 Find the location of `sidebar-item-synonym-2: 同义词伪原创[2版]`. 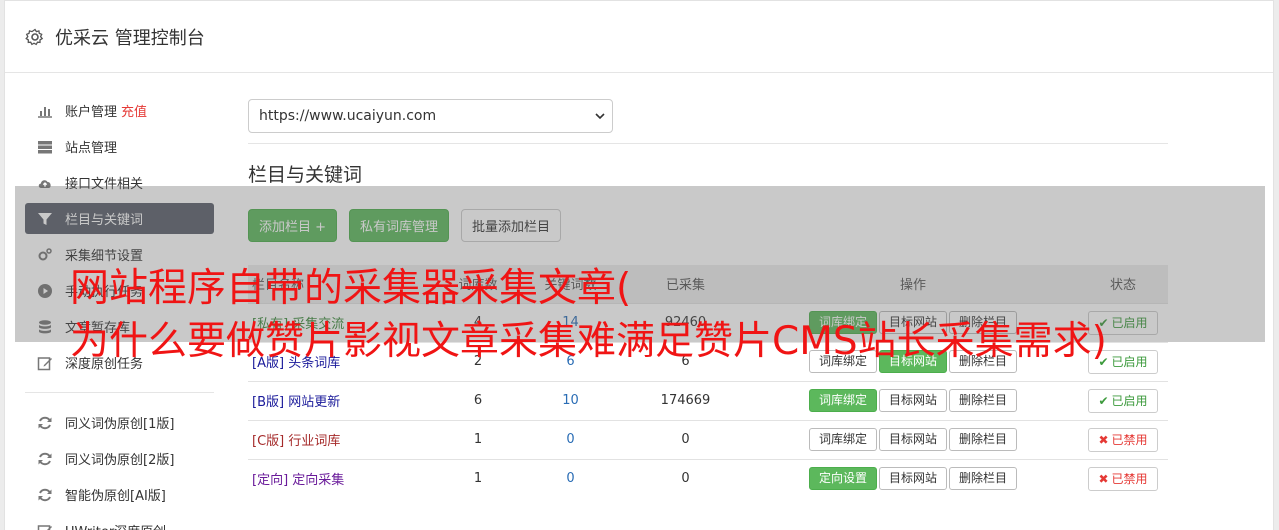

sidebar-item-synonym-2: 同义词伪原创[2版] is located at coordinates (119, 458).